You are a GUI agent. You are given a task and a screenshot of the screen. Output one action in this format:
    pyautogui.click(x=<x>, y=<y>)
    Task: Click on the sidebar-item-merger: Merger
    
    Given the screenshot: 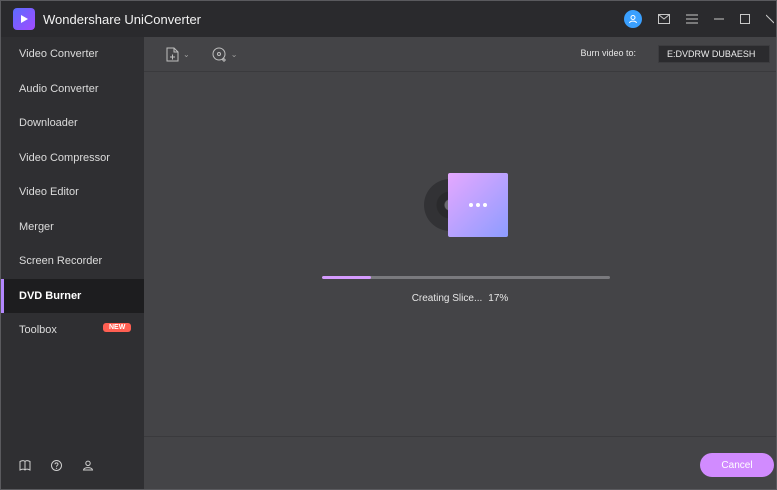 What is the action you would take?
    pyautogui.click(x=72, y=227)
    